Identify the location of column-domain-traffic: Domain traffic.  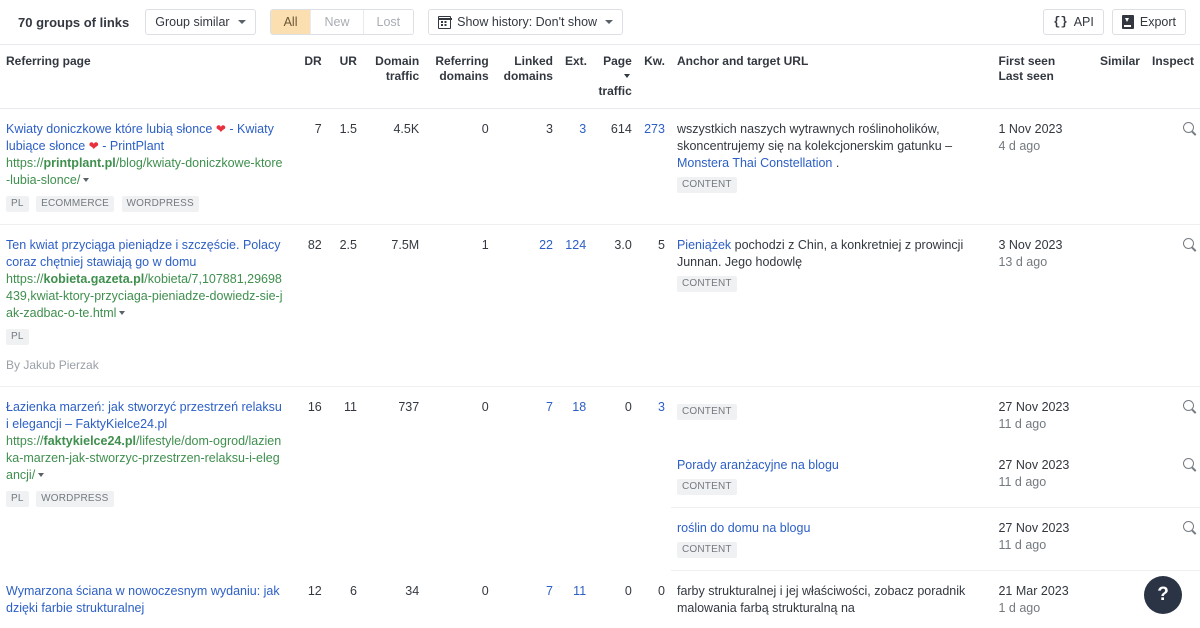
(394, 77).